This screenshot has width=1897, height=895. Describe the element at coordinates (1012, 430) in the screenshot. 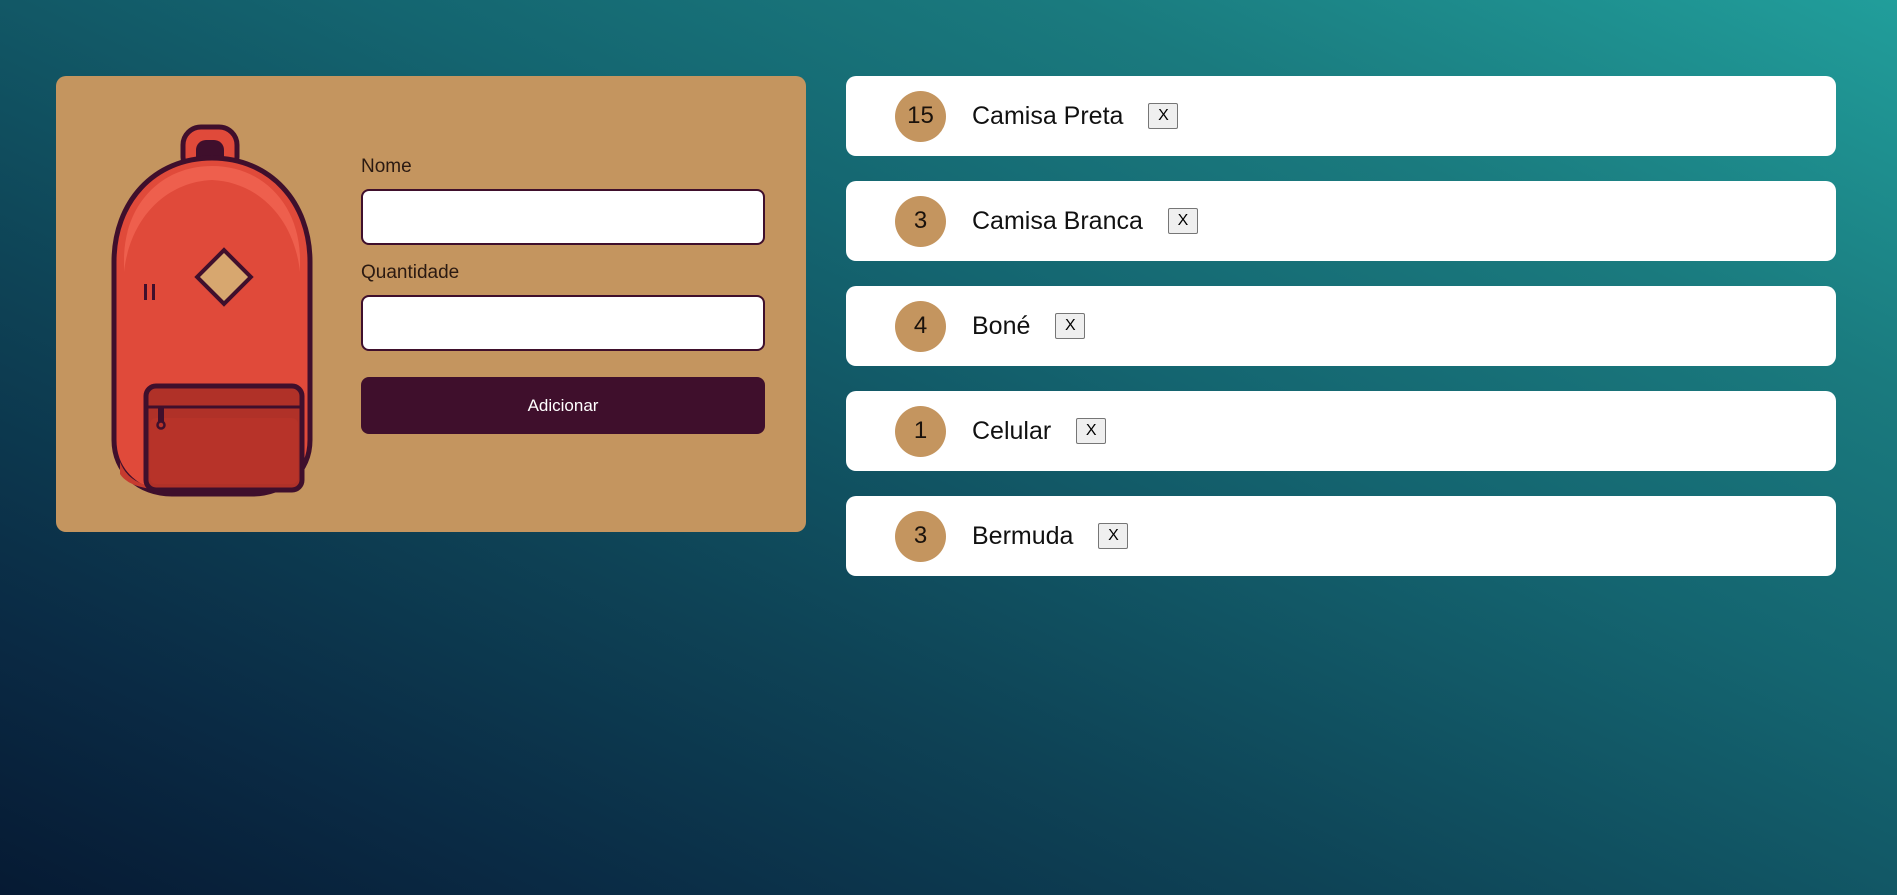

I see `item-name: Celular` at that location.